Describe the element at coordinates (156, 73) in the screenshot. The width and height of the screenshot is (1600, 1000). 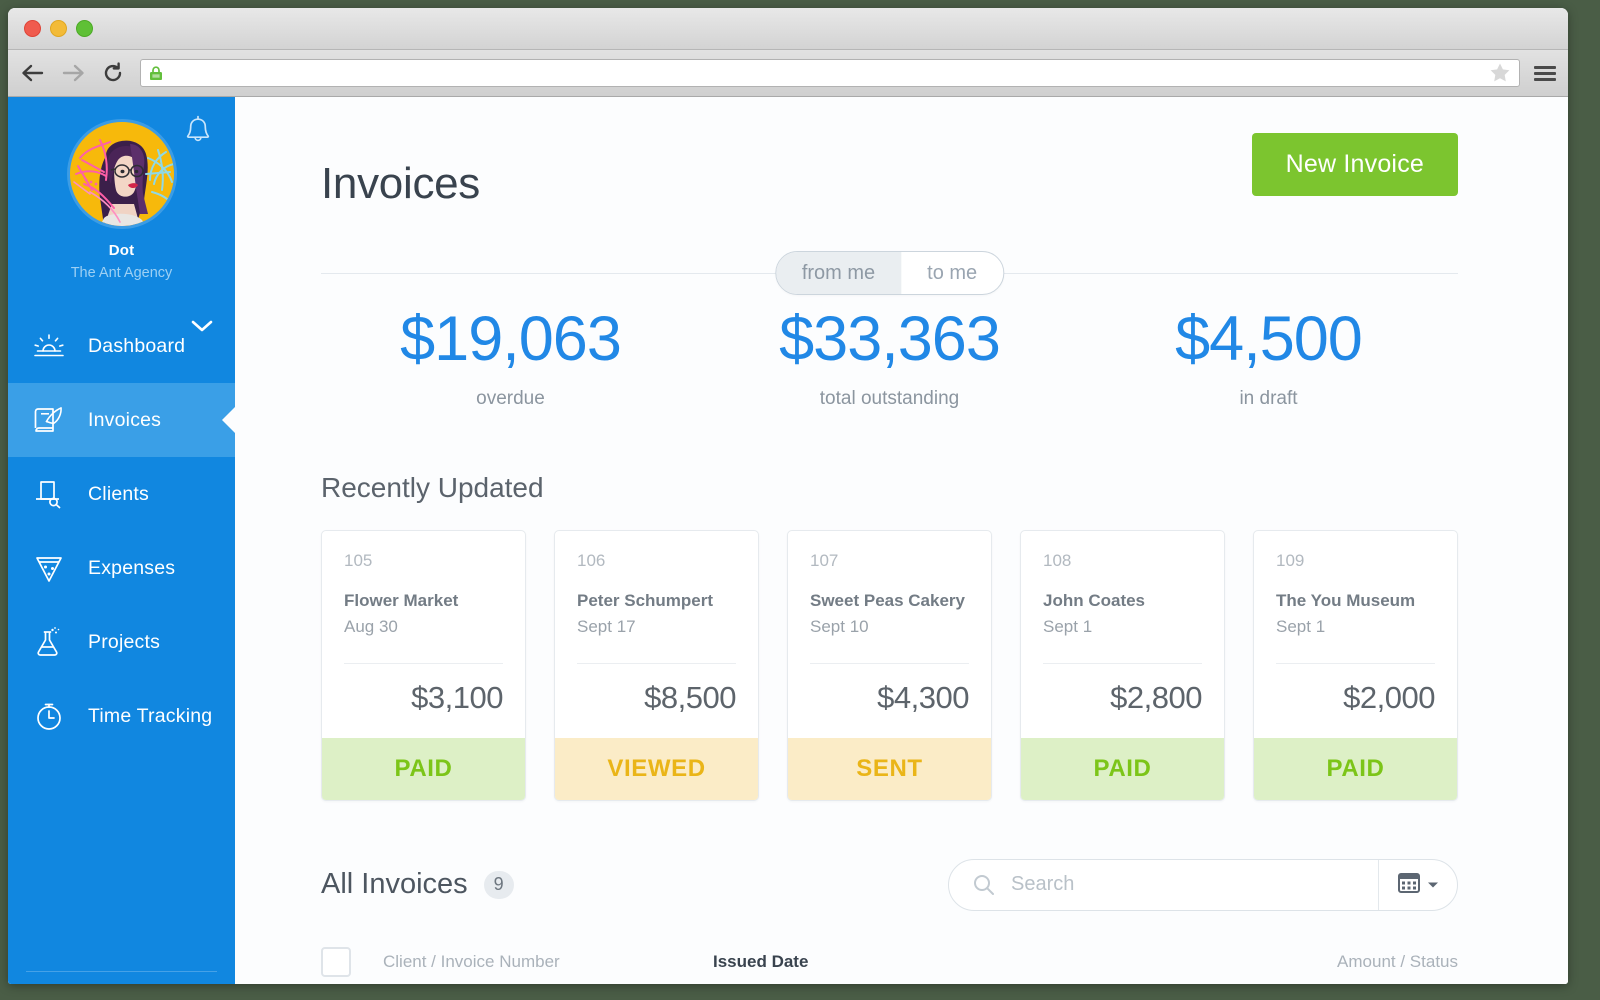
I see `lock-icon` at that location.